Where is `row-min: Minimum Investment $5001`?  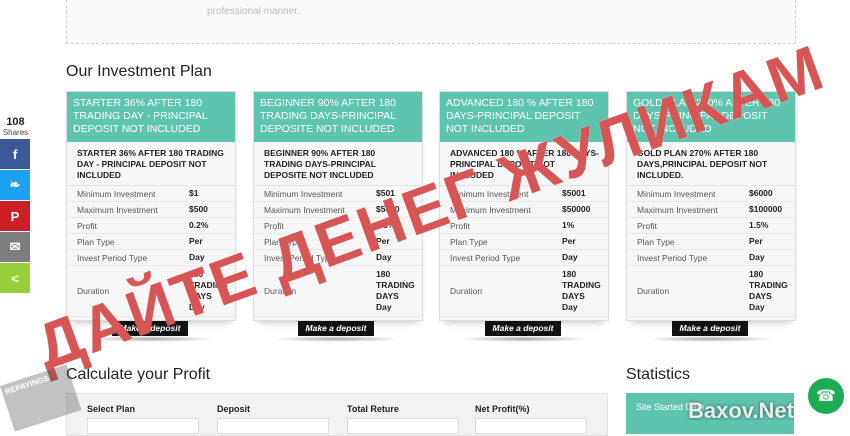
row-min: Minimum Investment $5001 is located at coordinates (524, 194).